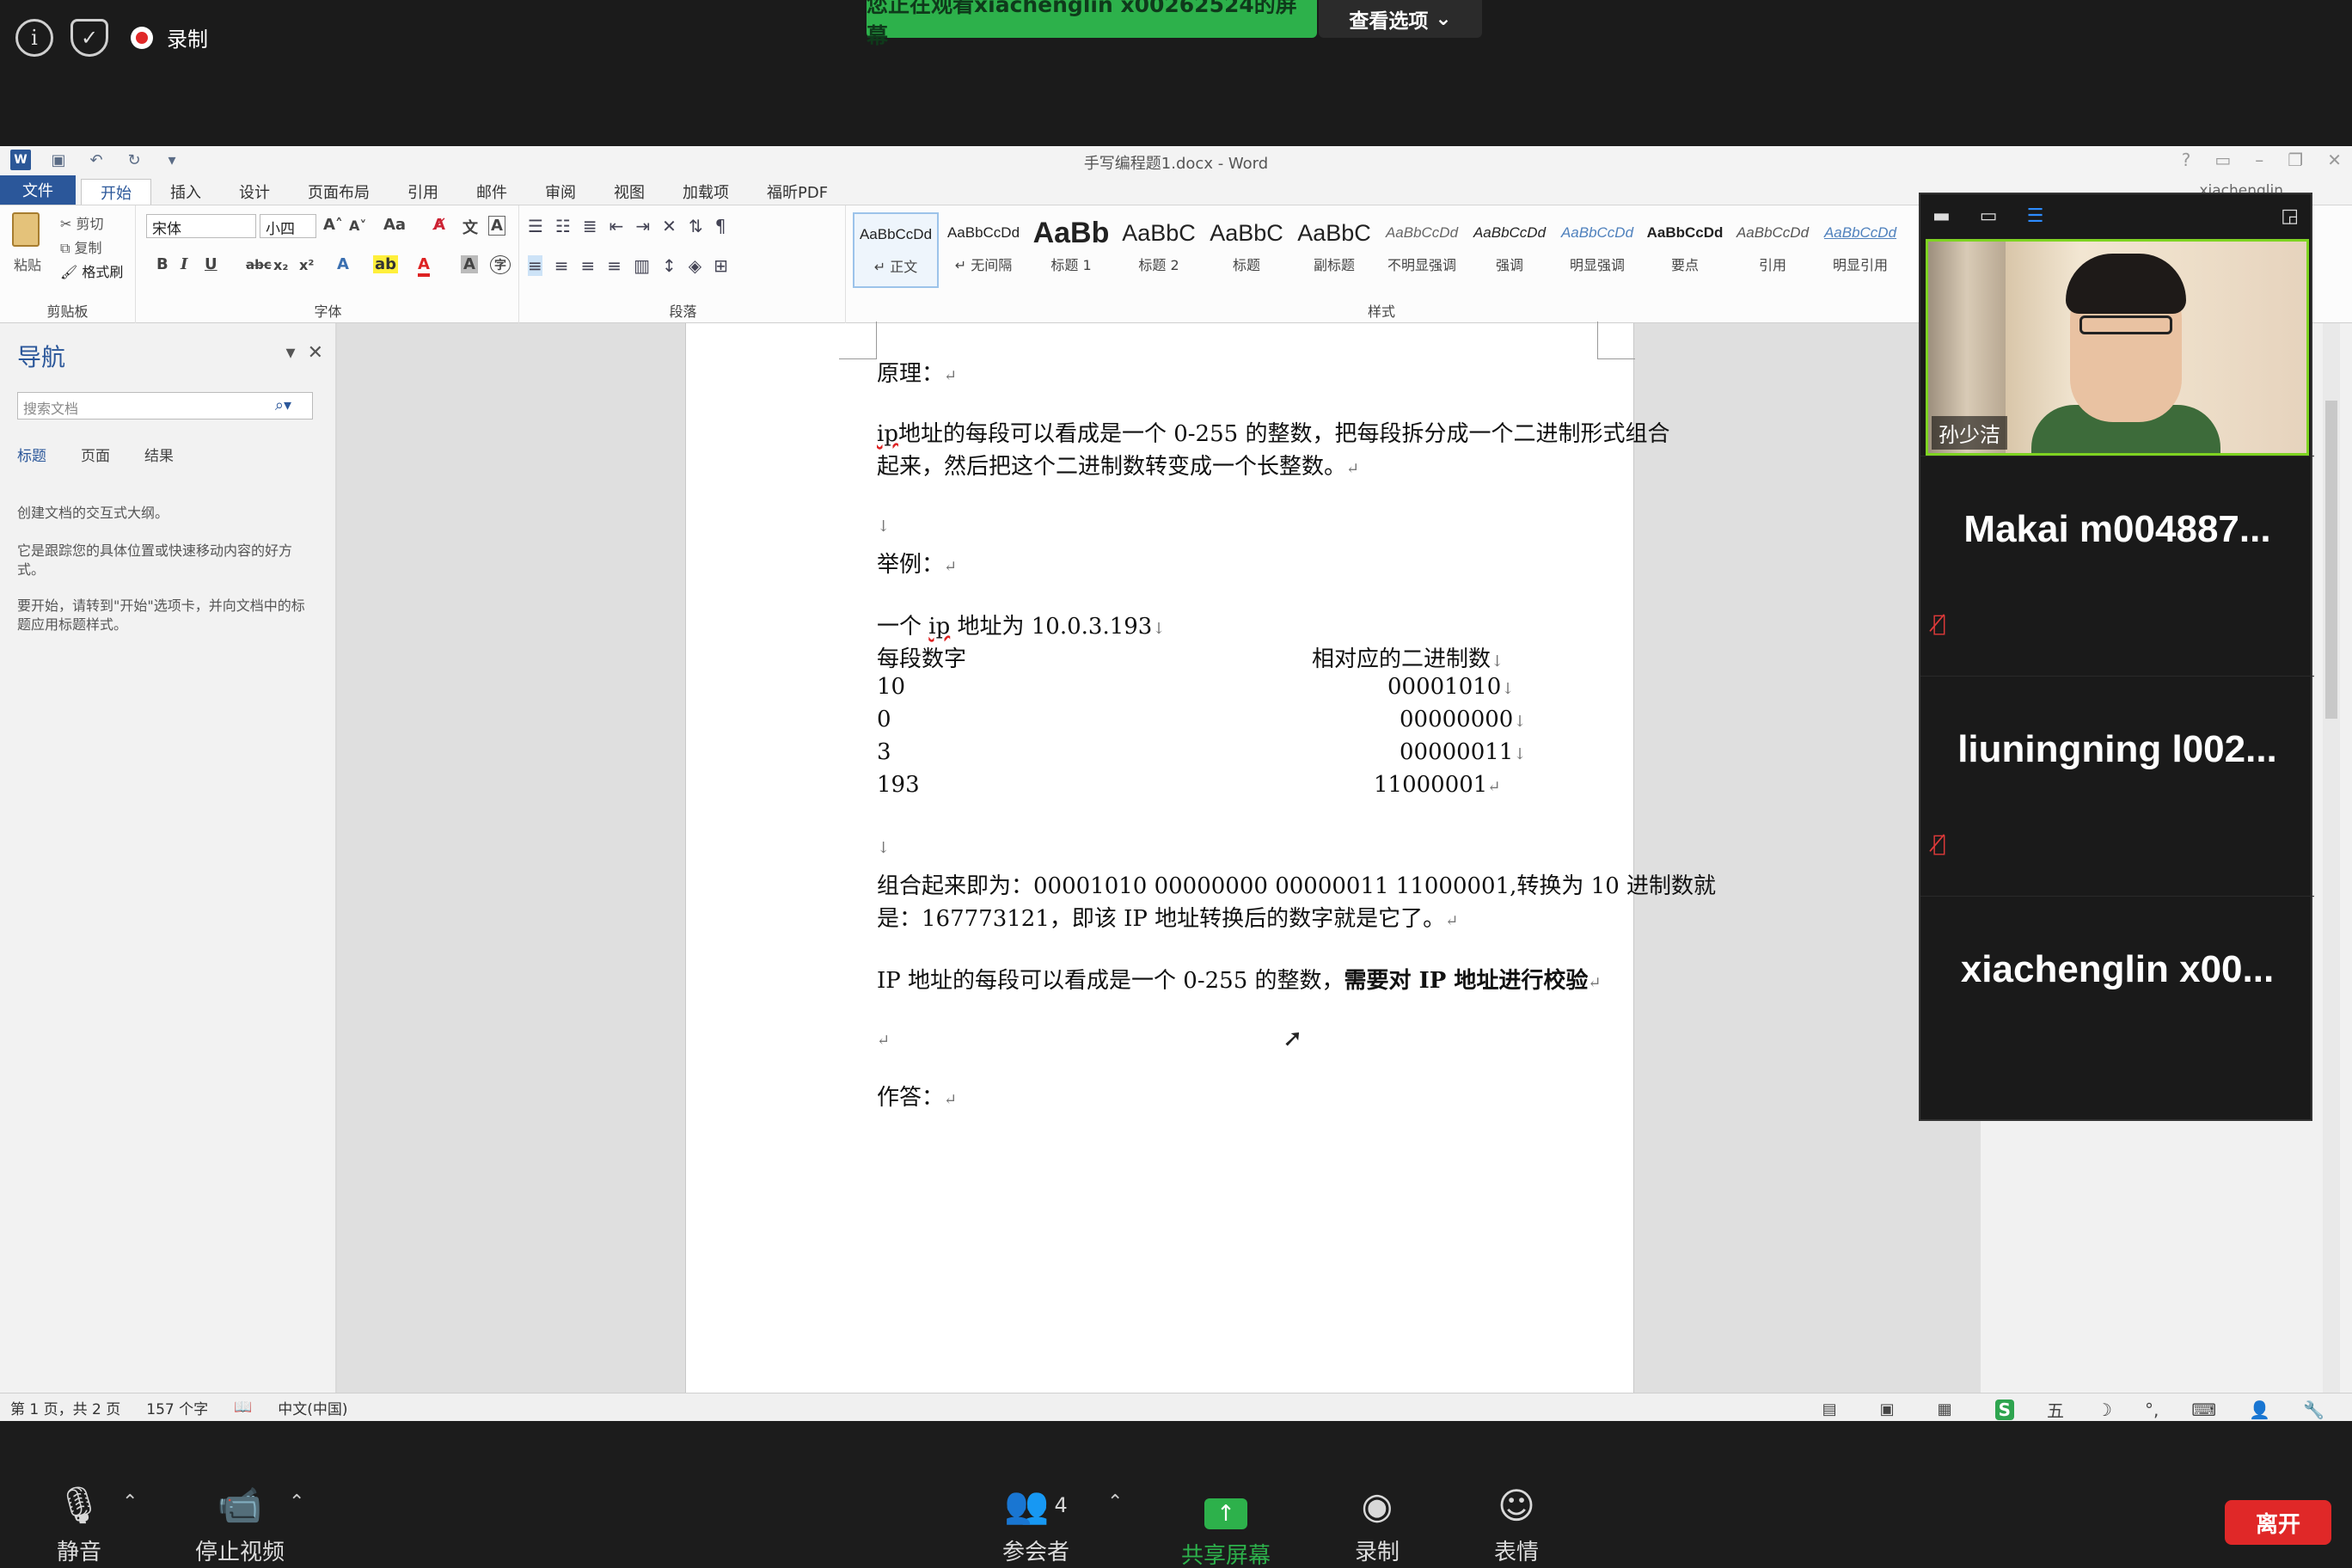 The width and height of the screenshot is (2352, 1568). Describe the element at coordinates (1860, 250) in the screenshot. I see `style-intense-quote: AaBbCcDd 明显引用` at that location.